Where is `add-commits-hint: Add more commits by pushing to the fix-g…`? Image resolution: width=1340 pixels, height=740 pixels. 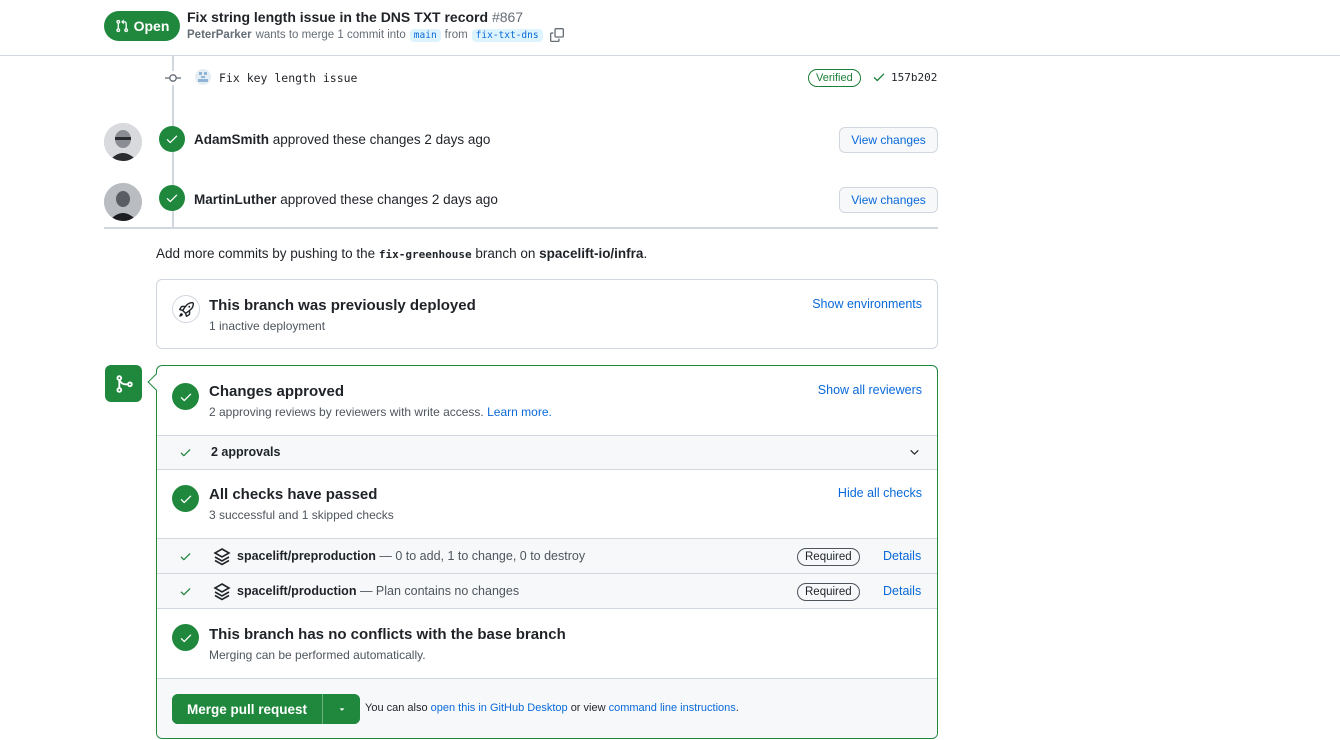 add-commits-hint: Add more commits by pushing to the fix-g… is located at coordinates (401, 253).